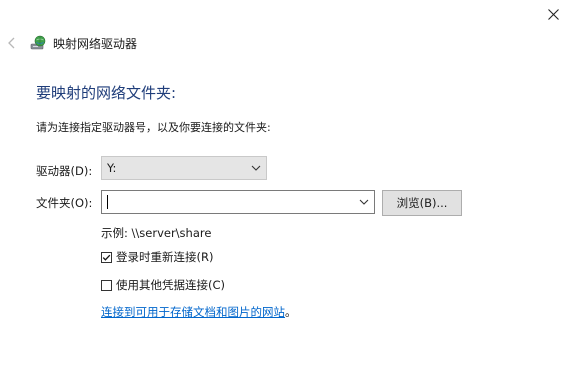  I want to click on folder-label: 文件夹(O):, so click(64, 203).